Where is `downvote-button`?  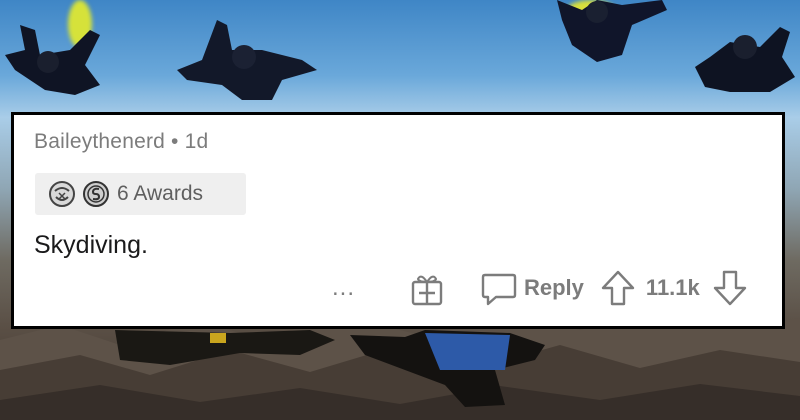
downvote-button is located at coordinates (730, 288).